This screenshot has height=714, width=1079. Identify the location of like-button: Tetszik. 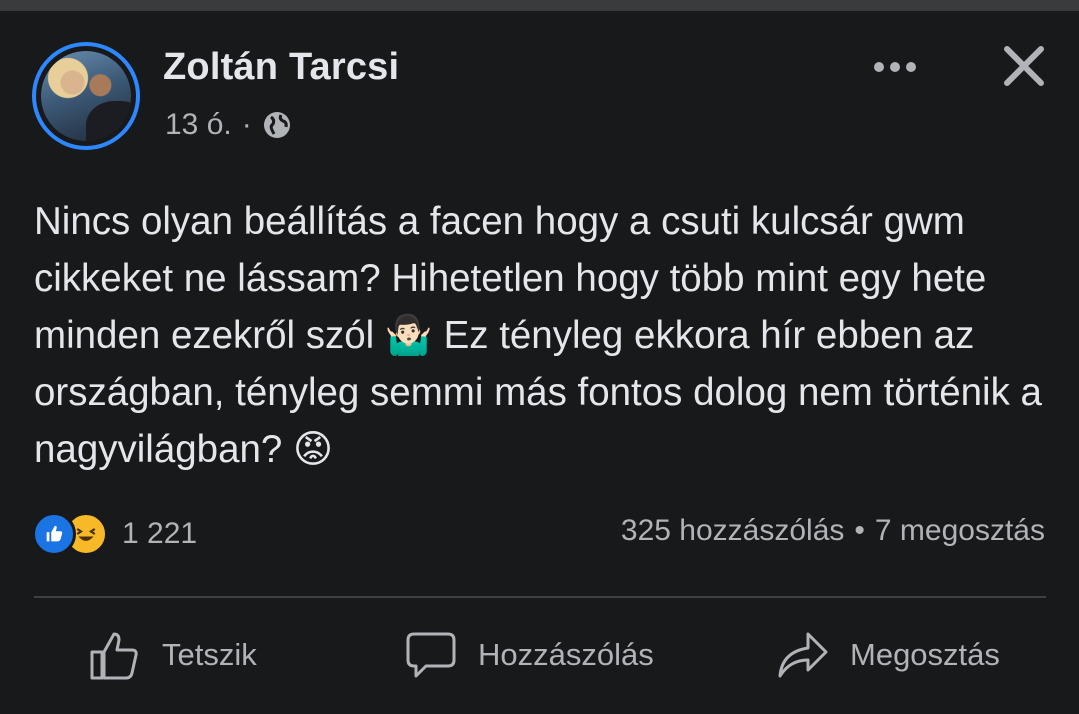
(172, 655).